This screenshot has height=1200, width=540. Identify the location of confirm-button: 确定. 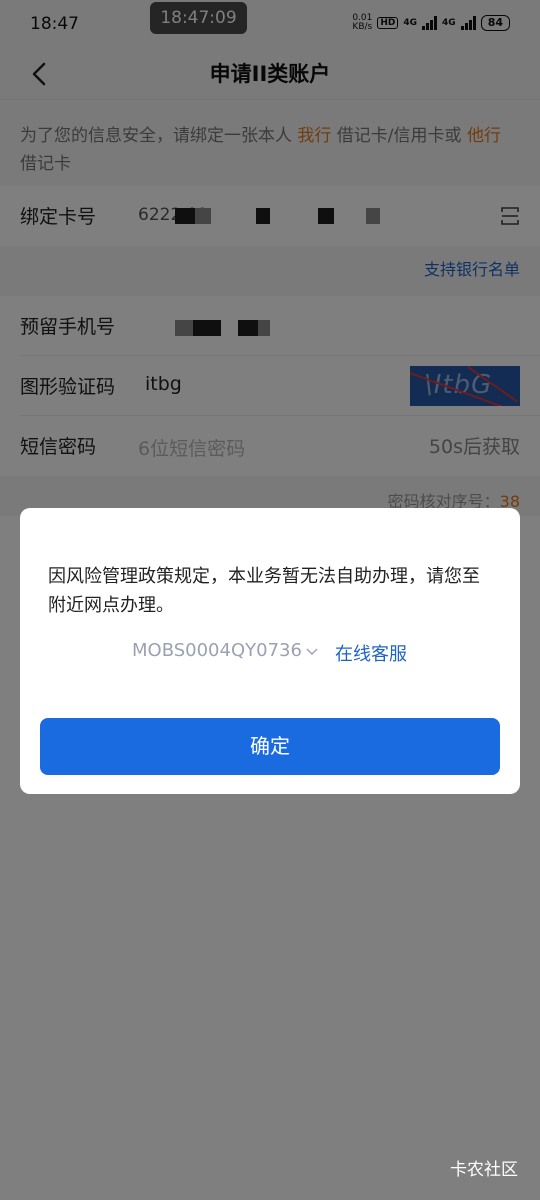
(270, 746).